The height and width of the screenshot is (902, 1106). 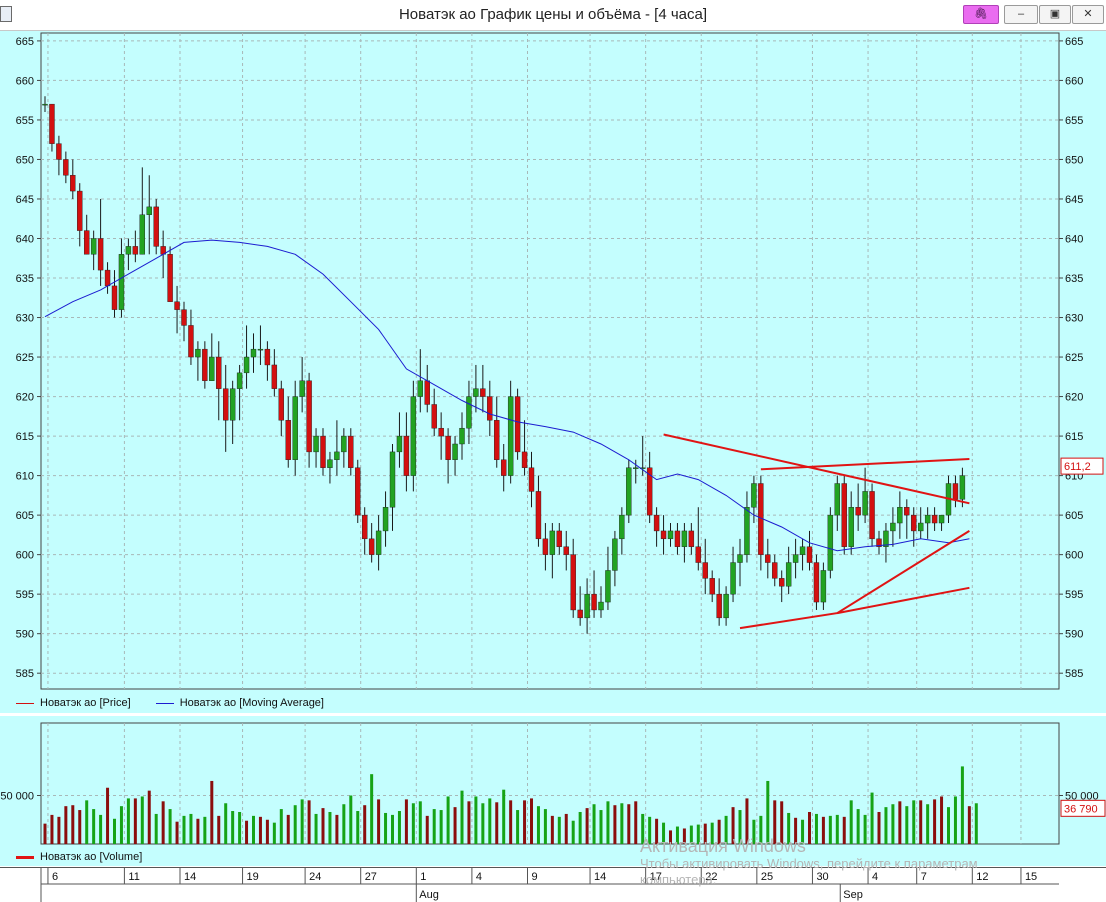 I want to click on y-tick-label-left: 605, so click(x=25, y=516).